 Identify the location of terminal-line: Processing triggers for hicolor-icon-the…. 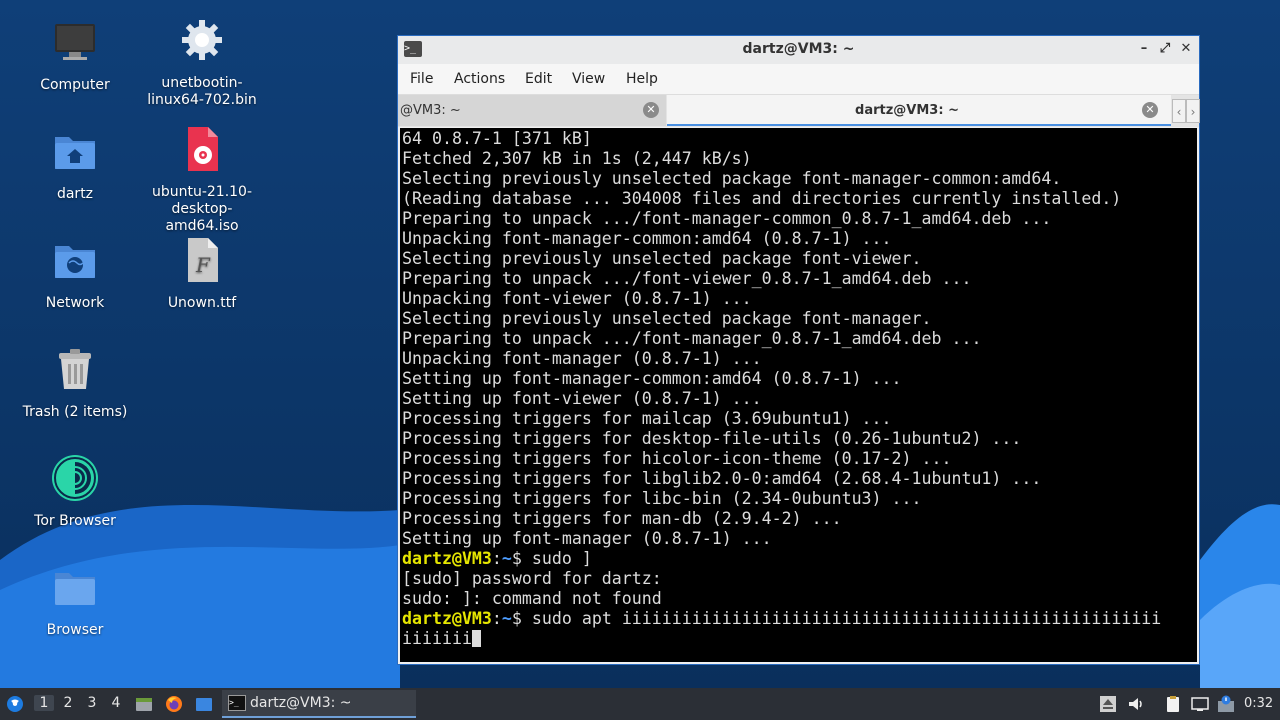
(677, 458).